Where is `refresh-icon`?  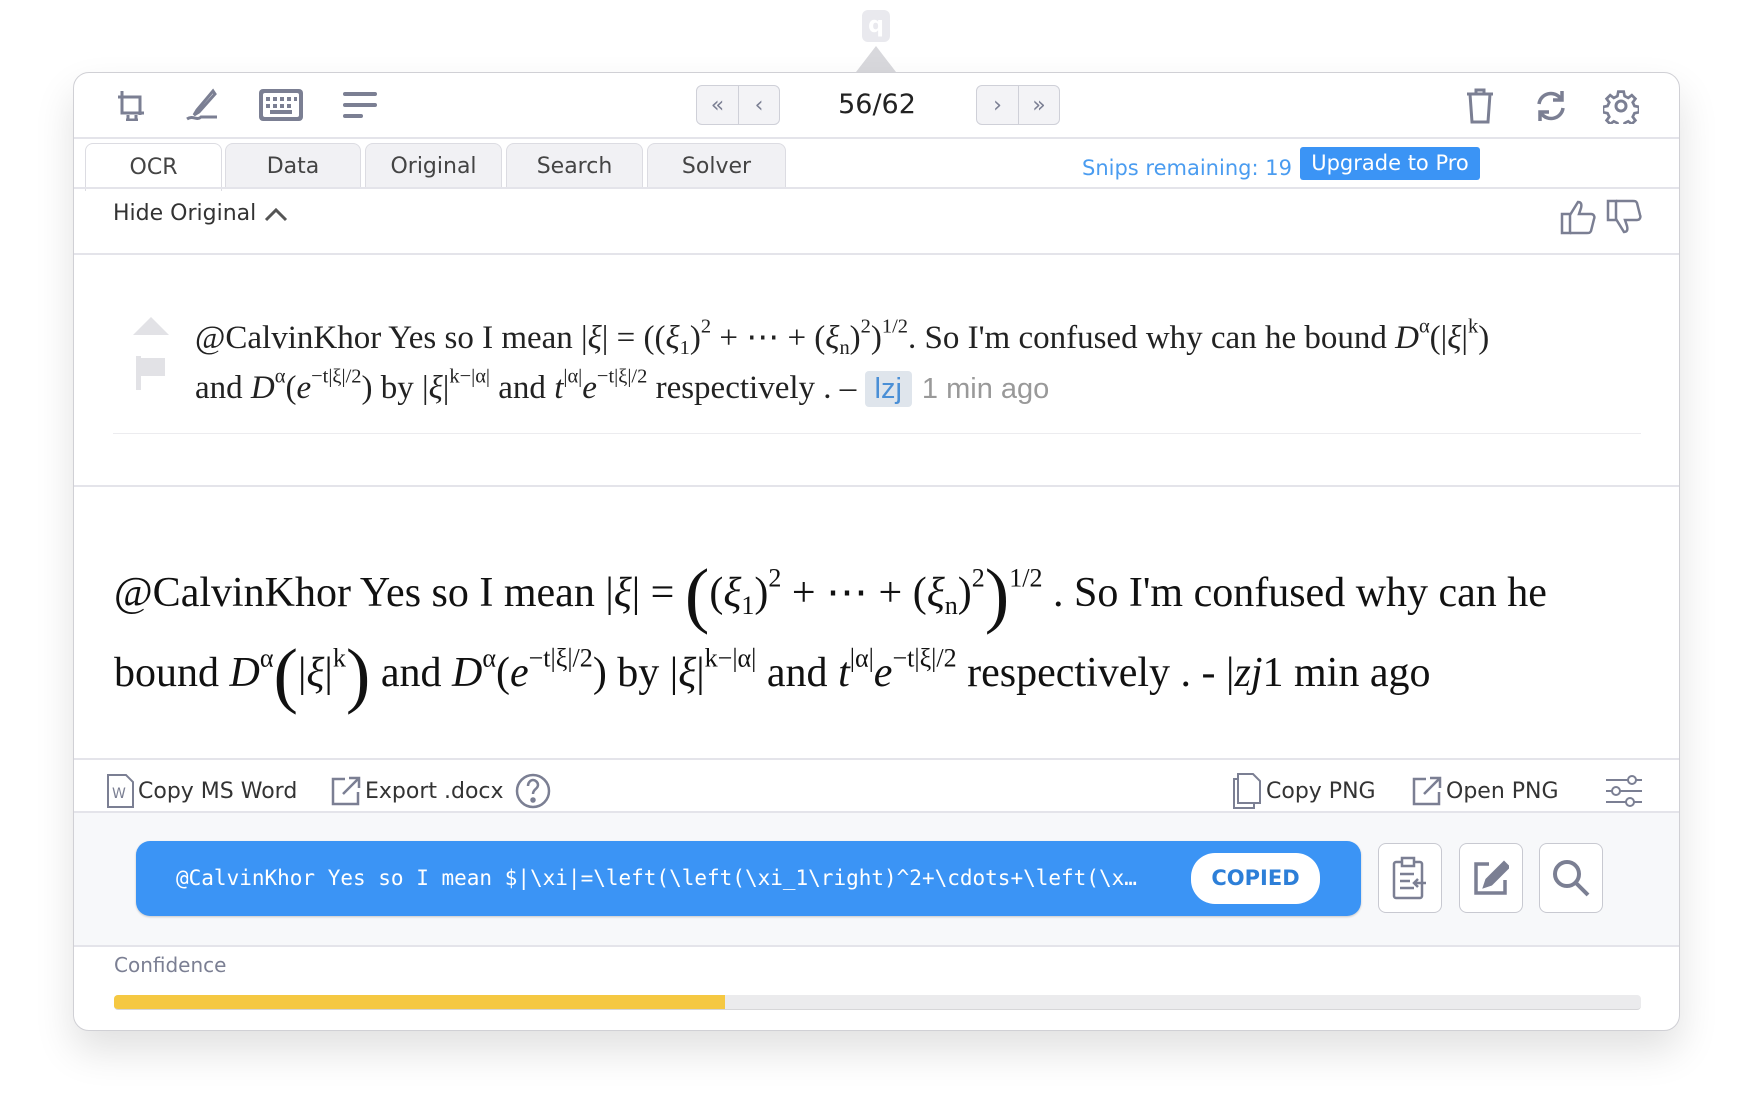 refresh-icon is located at coordinates (1551, 106).